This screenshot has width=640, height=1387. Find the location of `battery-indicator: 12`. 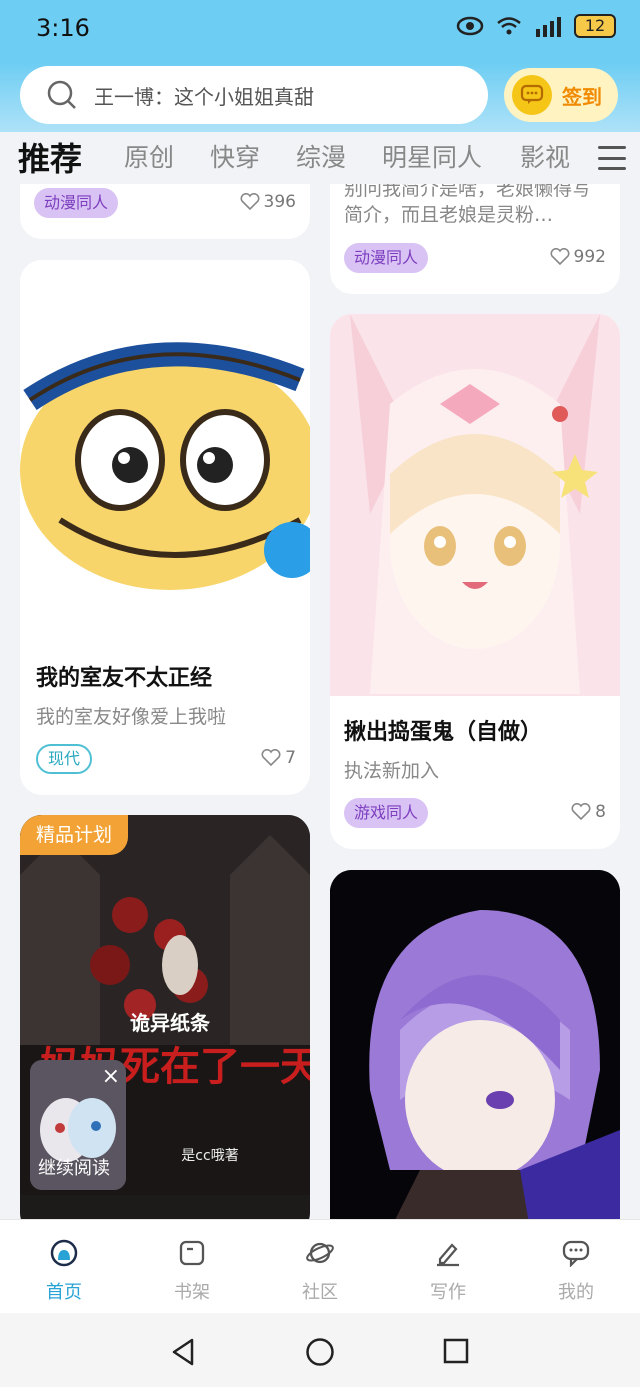

battery-indicator: 12 is located at coordinates (595, 26).